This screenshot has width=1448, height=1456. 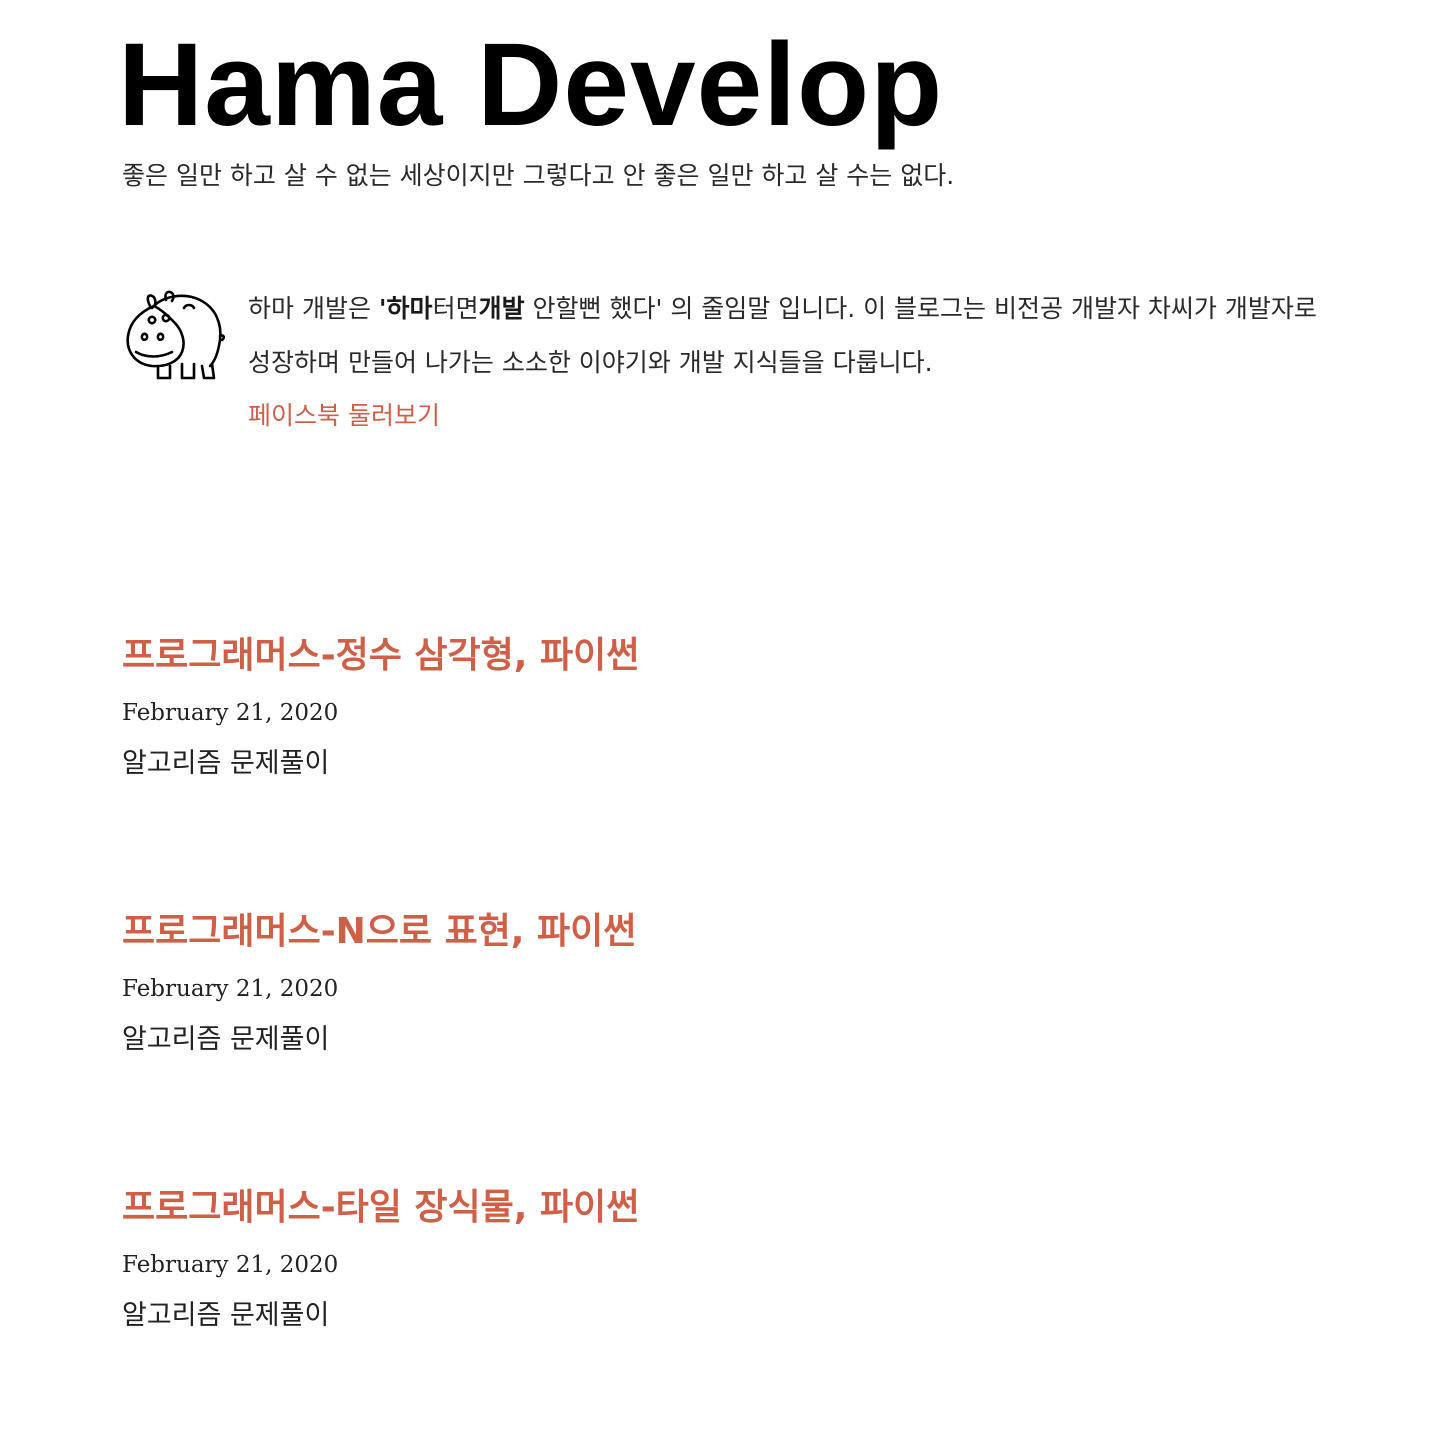 What do you see at coordinates (722, 1208) in the screenshot?
I see `post-title: 프로그래머스-타일 장식물, 파이썬` at bounding box center [722, 1208].